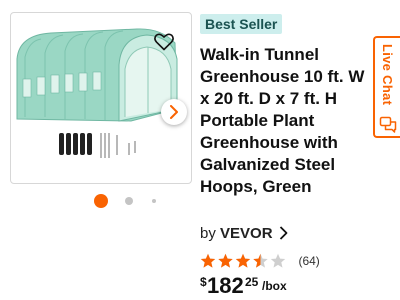 Image resolution: width=400 pixels, height=300 pixels. What do you see at coordinates (101, 201) in the screenshot?
I see `pagination-dot-active` at bounding box center [101, 201].